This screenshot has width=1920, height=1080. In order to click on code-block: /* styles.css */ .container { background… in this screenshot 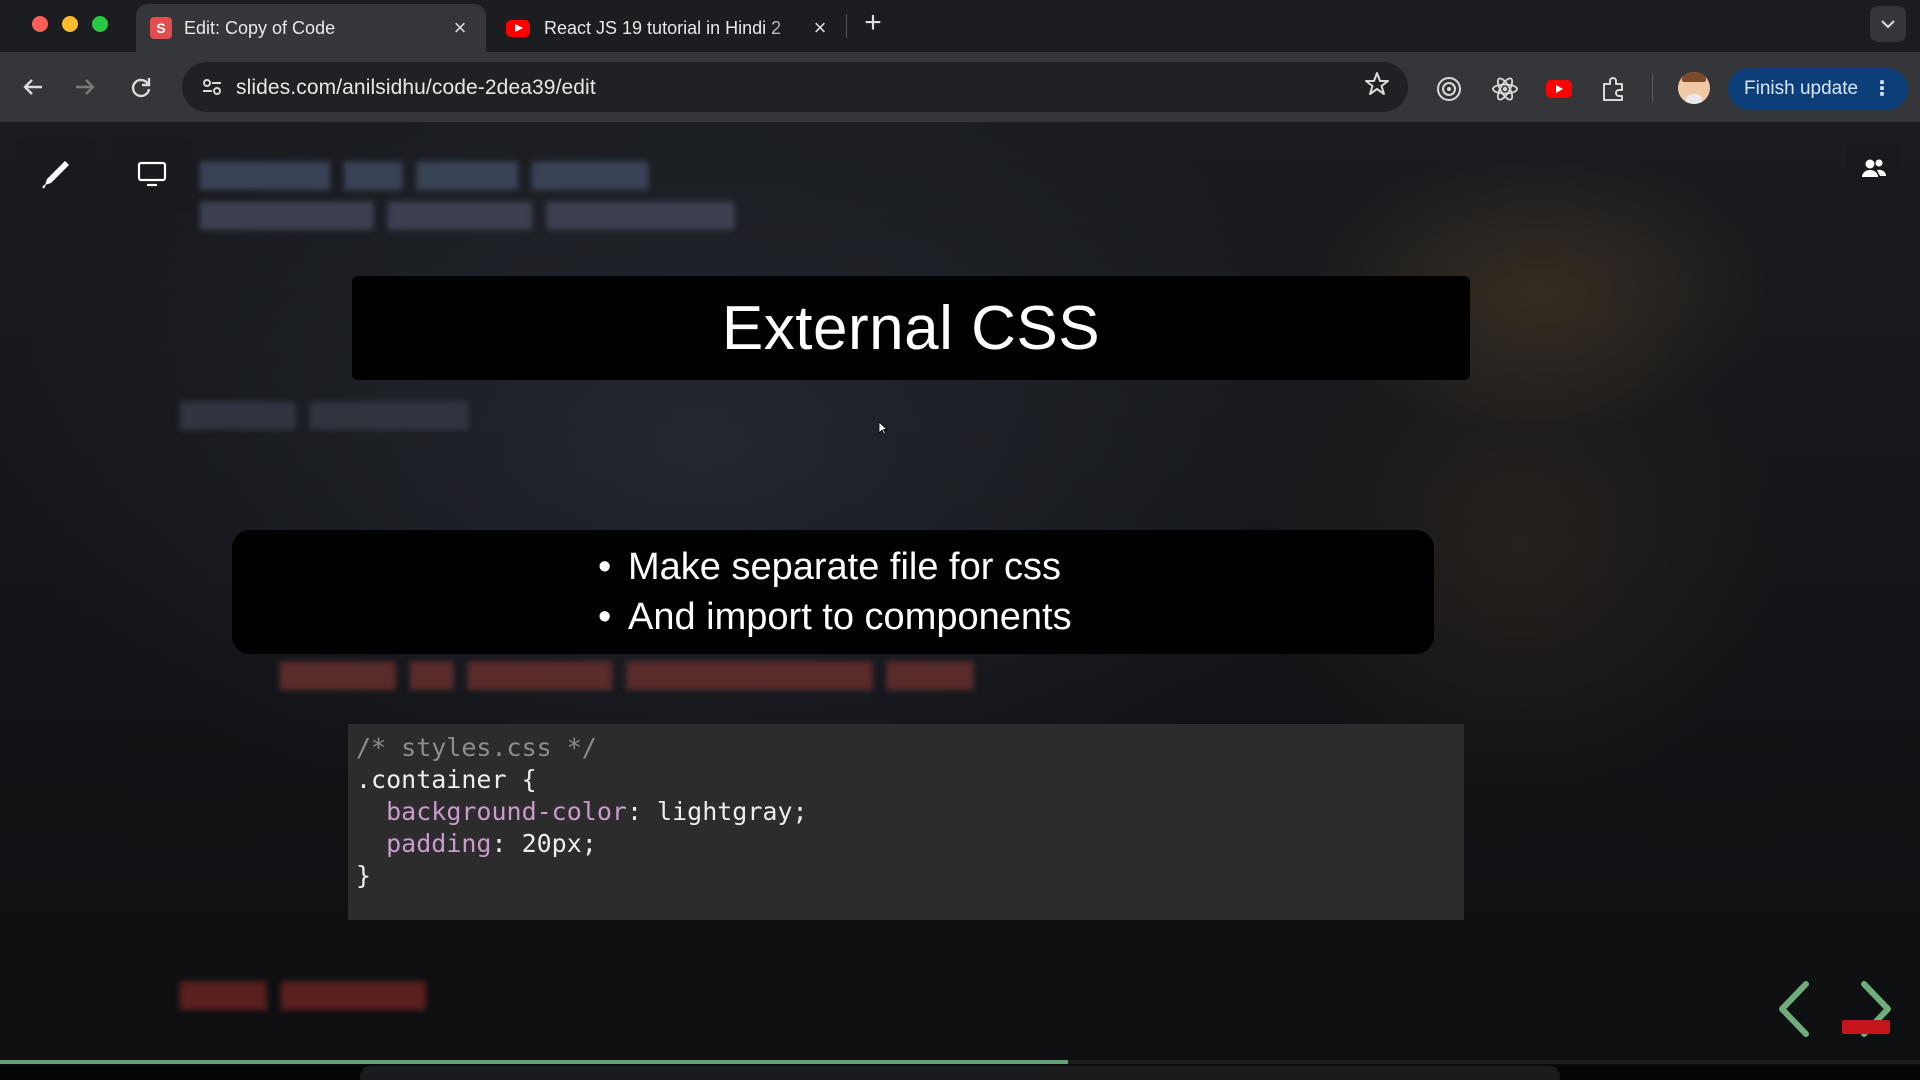, I will do `click(906, 822)`.